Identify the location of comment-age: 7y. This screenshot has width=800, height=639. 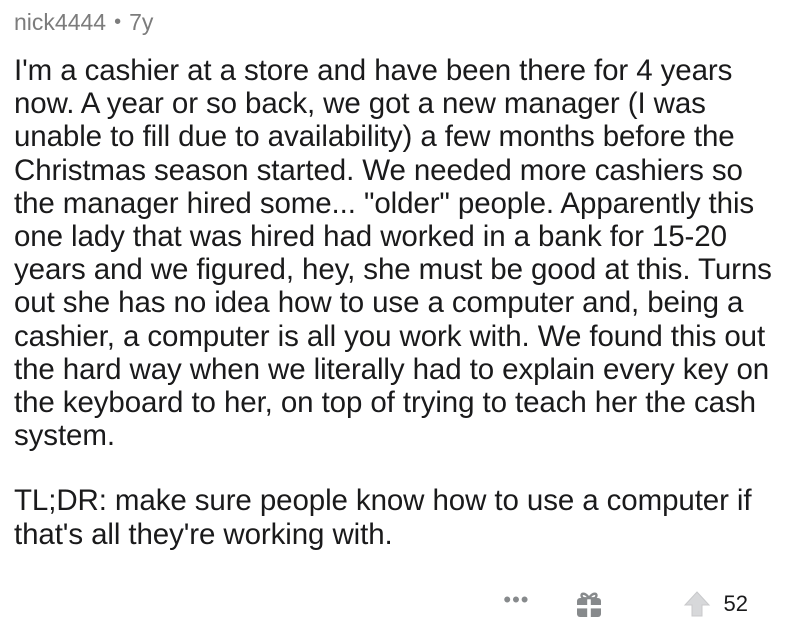
(141, 21).